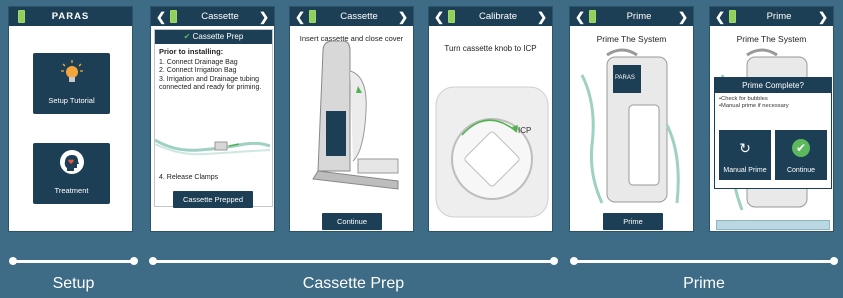 The image size is (843, 298). What do you see at coordinates (189, 177) in the screenshot?
I see `step-4: 4. Release Clamps` at bounding box center [189, 177].